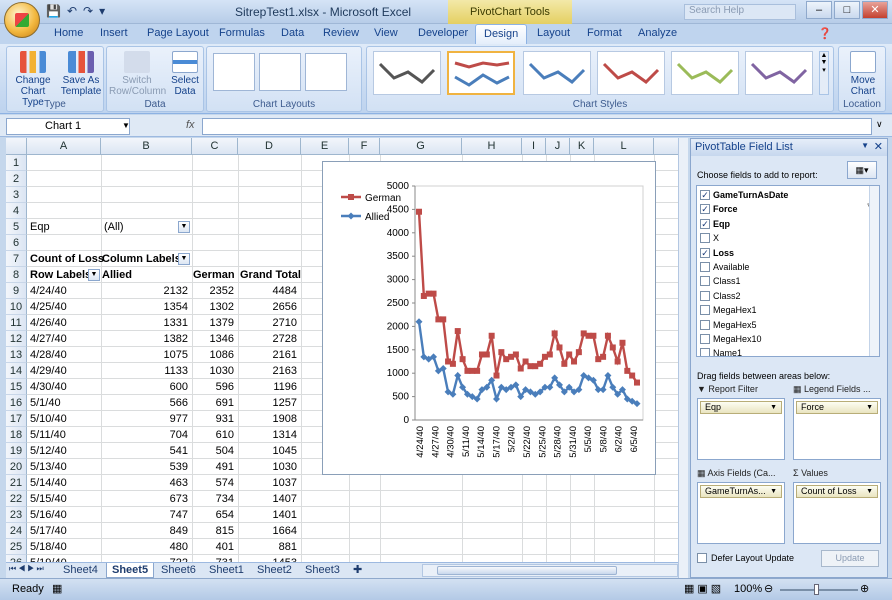 This screenshot has height=600, width=892. What do you see at coordinates (215, 435) in the screenshot?
I see `german-value-cell: 610` at bounding box center [215, 435].